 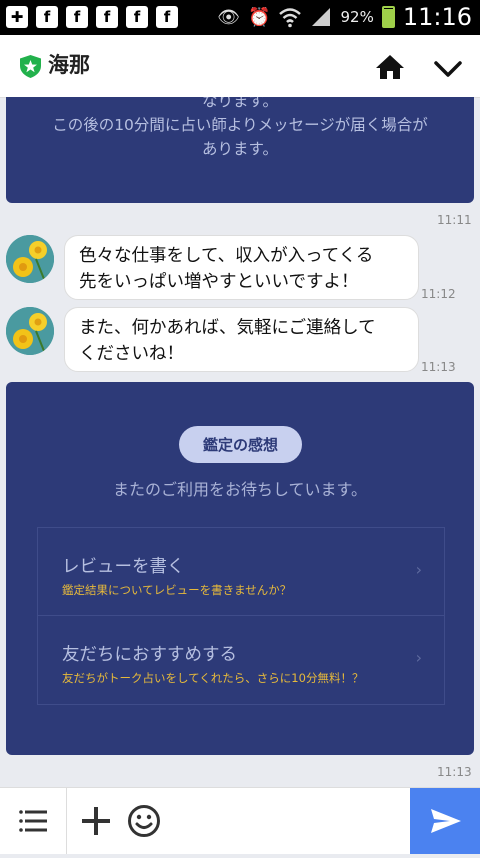 I want to click on list-icon, so click(x=33, y=821).